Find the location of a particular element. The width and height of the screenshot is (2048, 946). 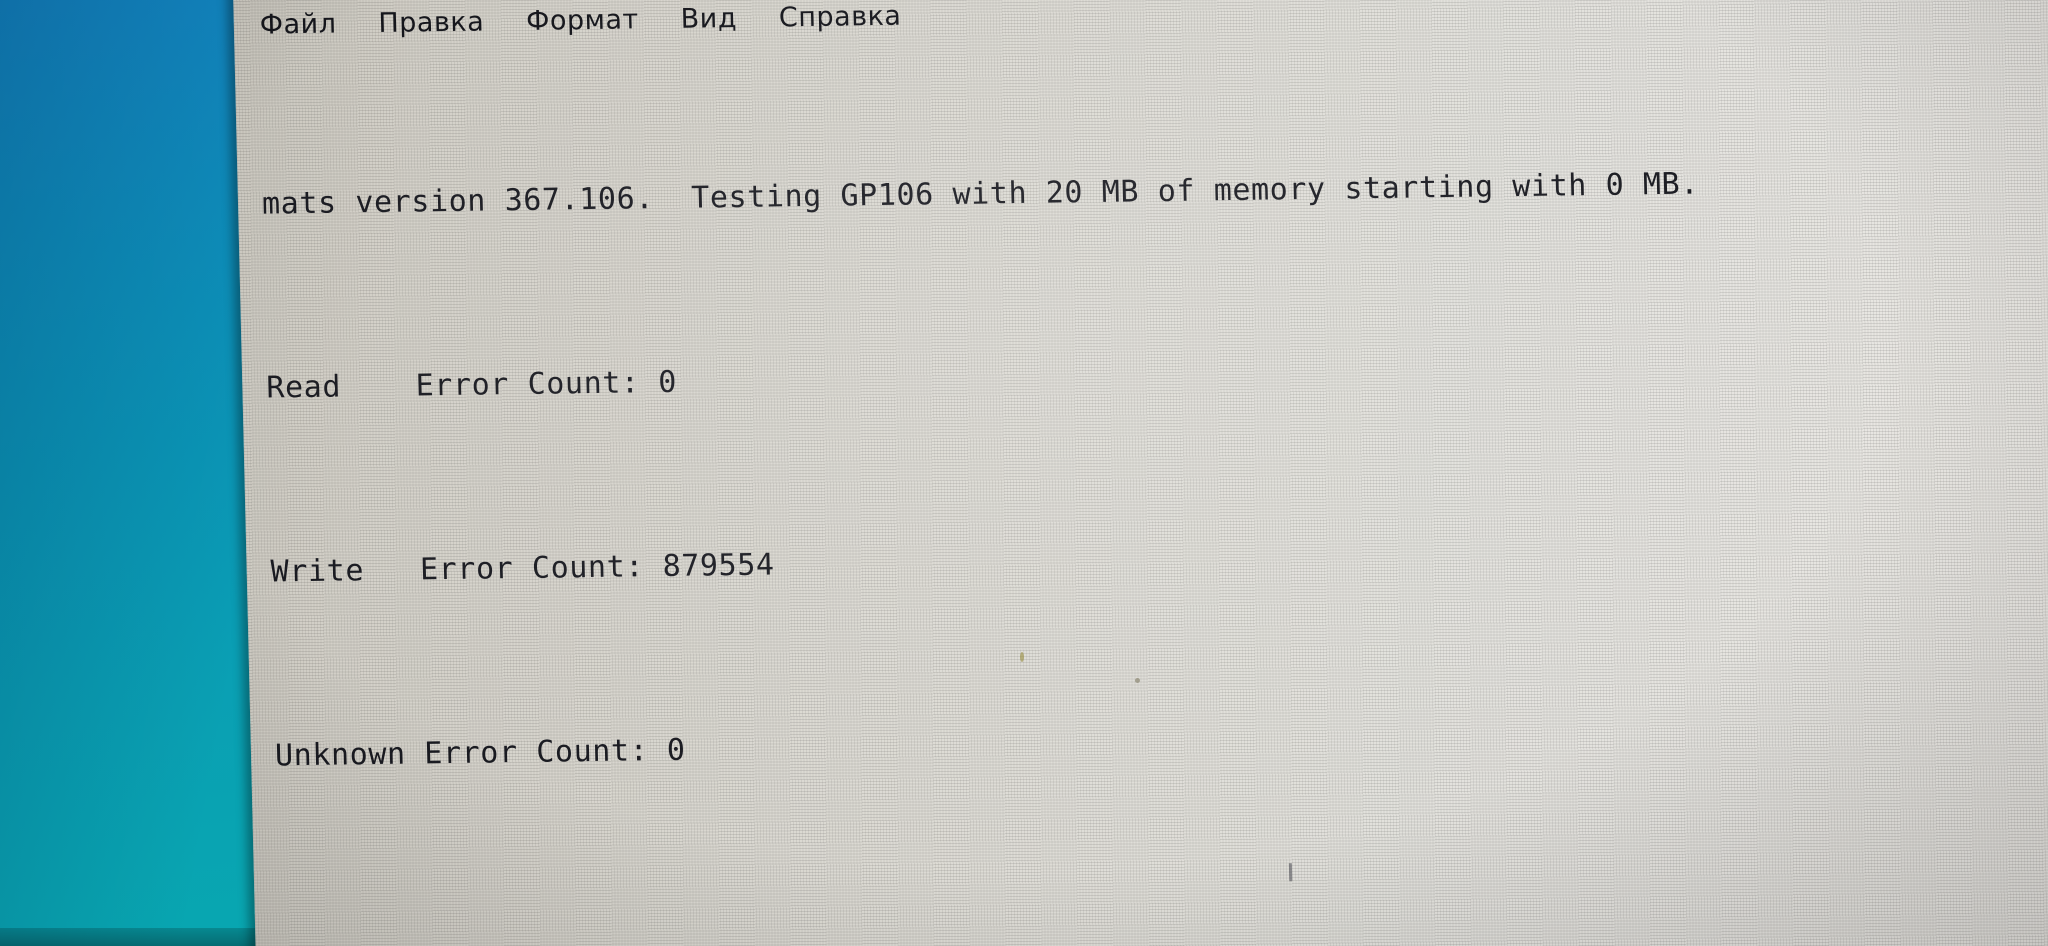

read-error-label: Read Error Count: is located at coordinates (453, 385).